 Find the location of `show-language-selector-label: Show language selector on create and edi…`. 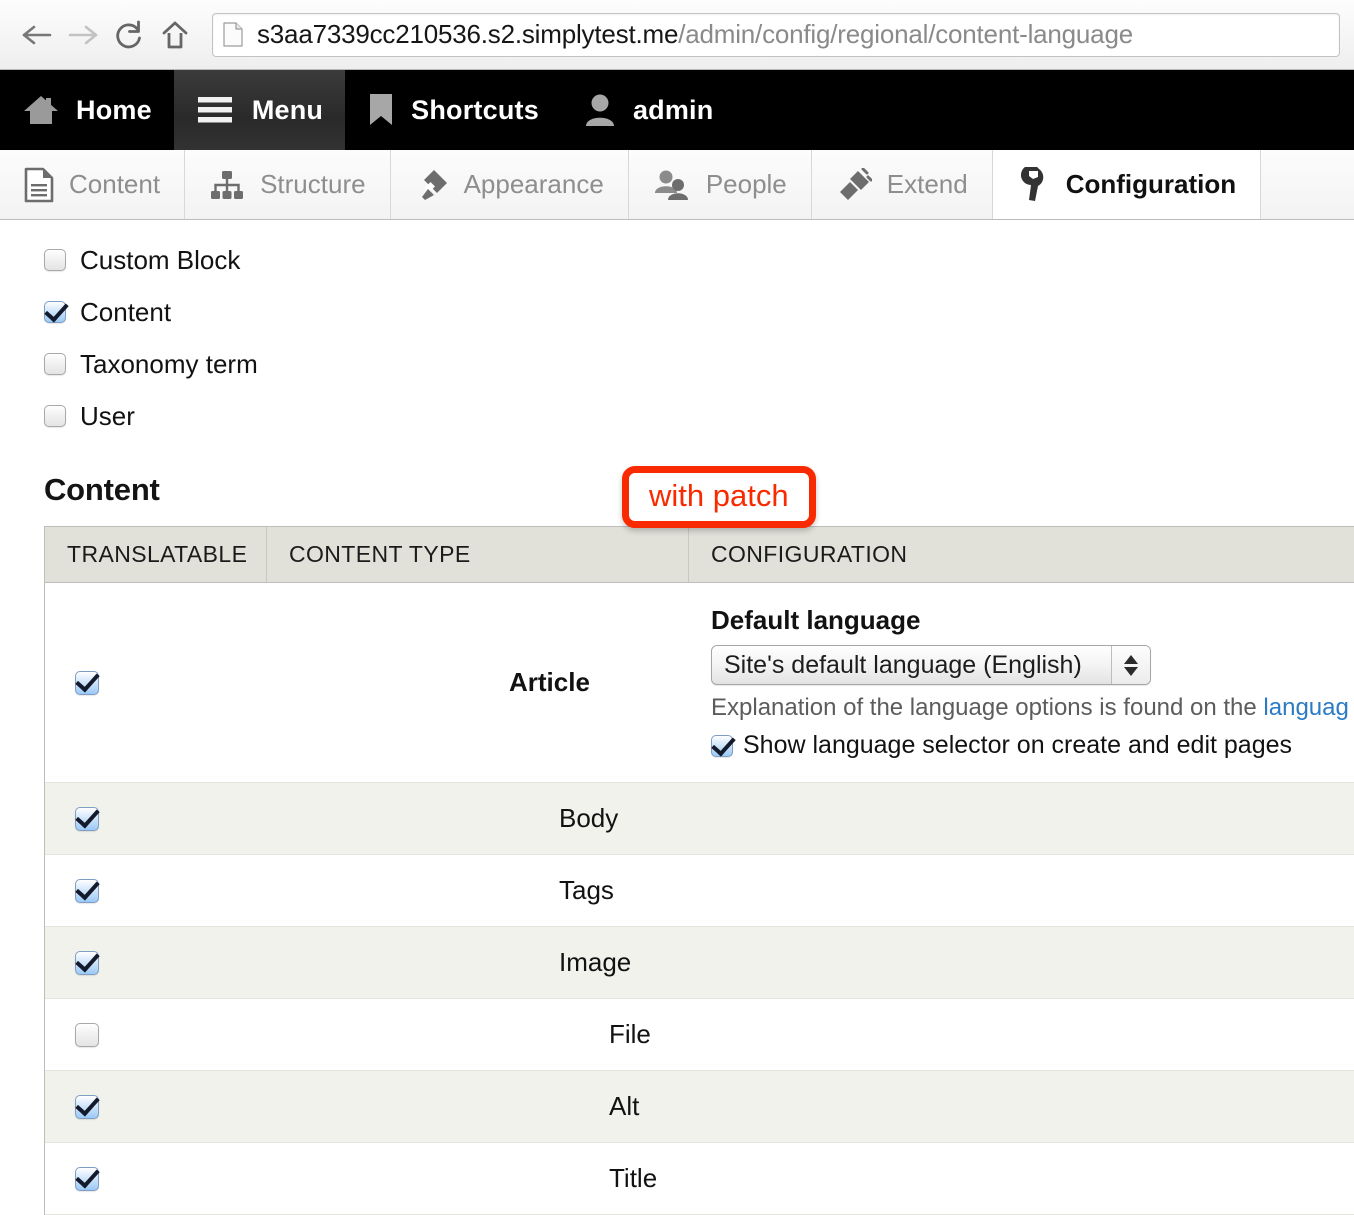

show-language-selector-label: Show language selector on create and edi… is located at coordinates (1017, 745).